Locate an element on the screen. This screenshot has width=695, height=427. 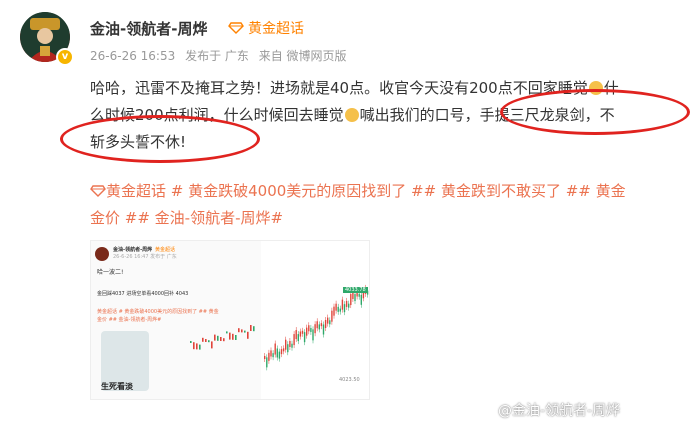
mini-text-4: 金价 ## 金油-领航者-周烨# is located at coordinates (129, 320).